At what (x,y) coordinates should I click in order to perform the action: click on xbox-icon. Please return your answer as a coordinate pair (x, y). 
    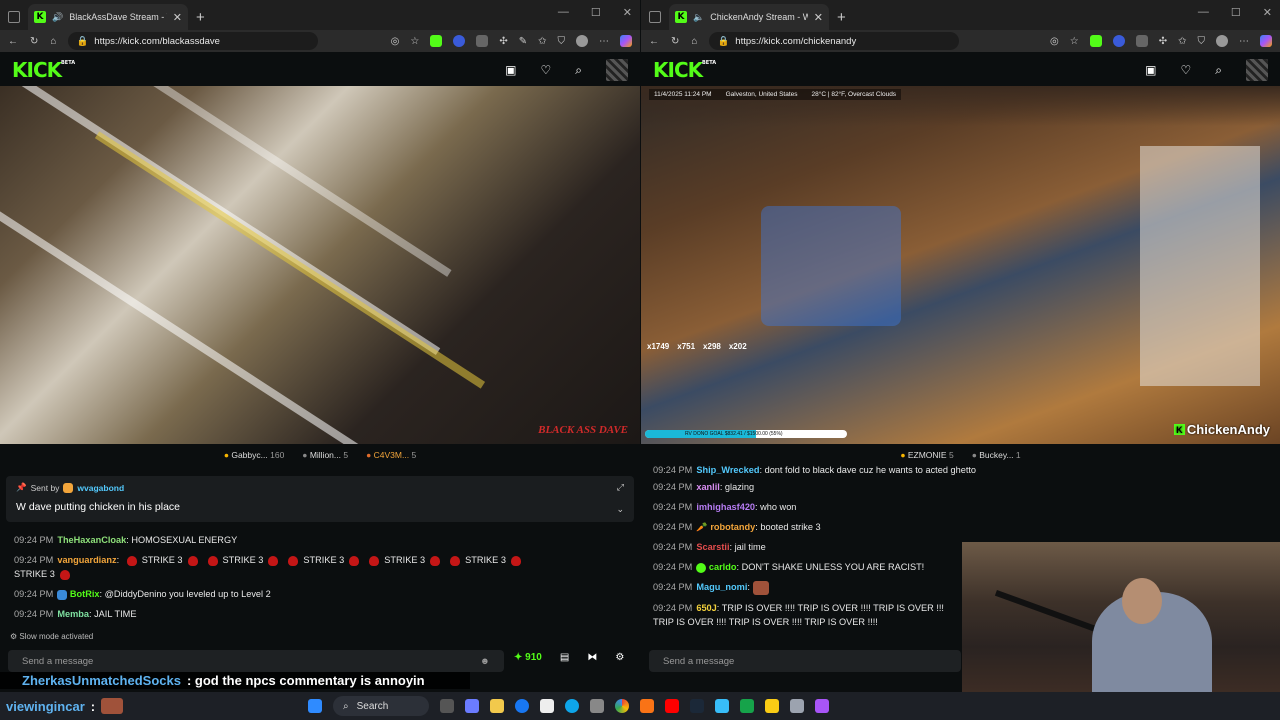
    Looking at the image, I should click on (747, 706).